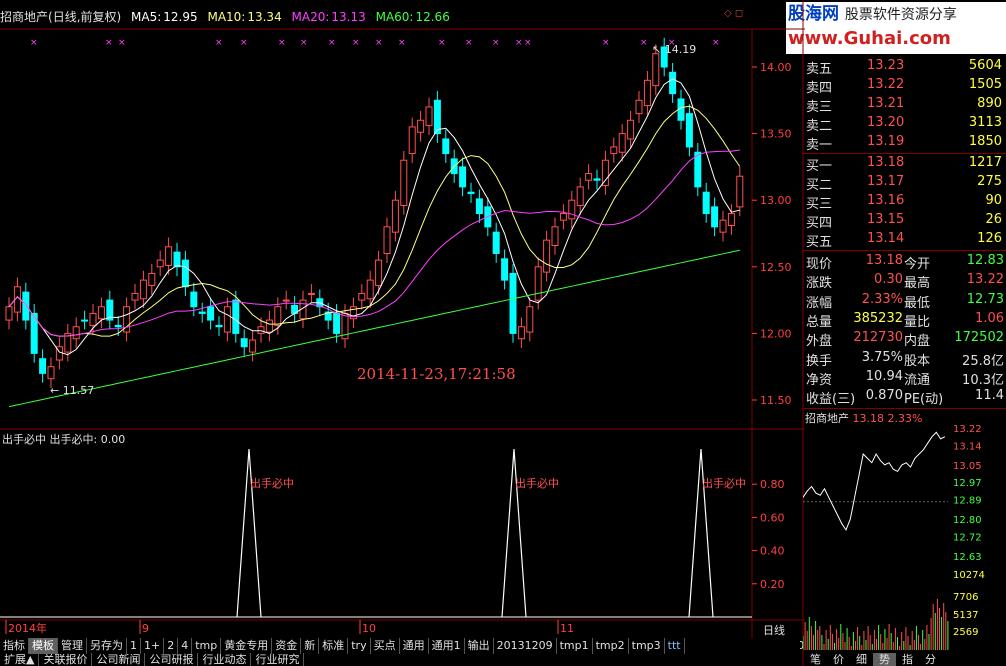 This screenshot has width=1006, height=666. Describe the element at coordinates (896, 28) in the screenshot. I see `site-logo: 股海网 股票软件资源分享 www.Guhai.com` at that location.